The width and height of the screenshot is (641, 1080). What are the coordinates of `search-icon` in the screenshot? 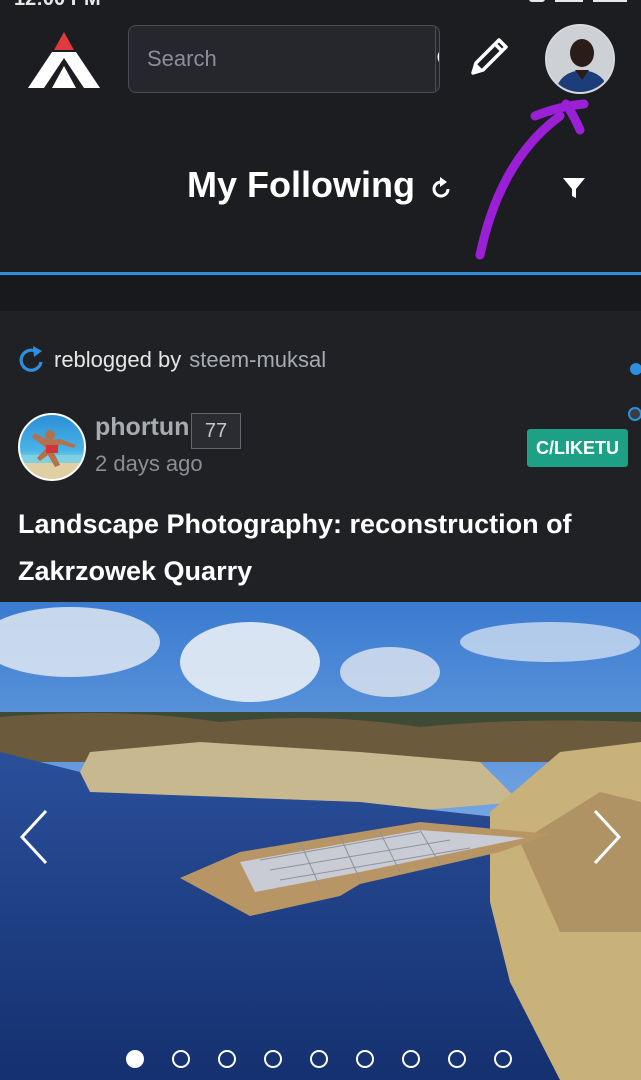 It's located at (438, 57).